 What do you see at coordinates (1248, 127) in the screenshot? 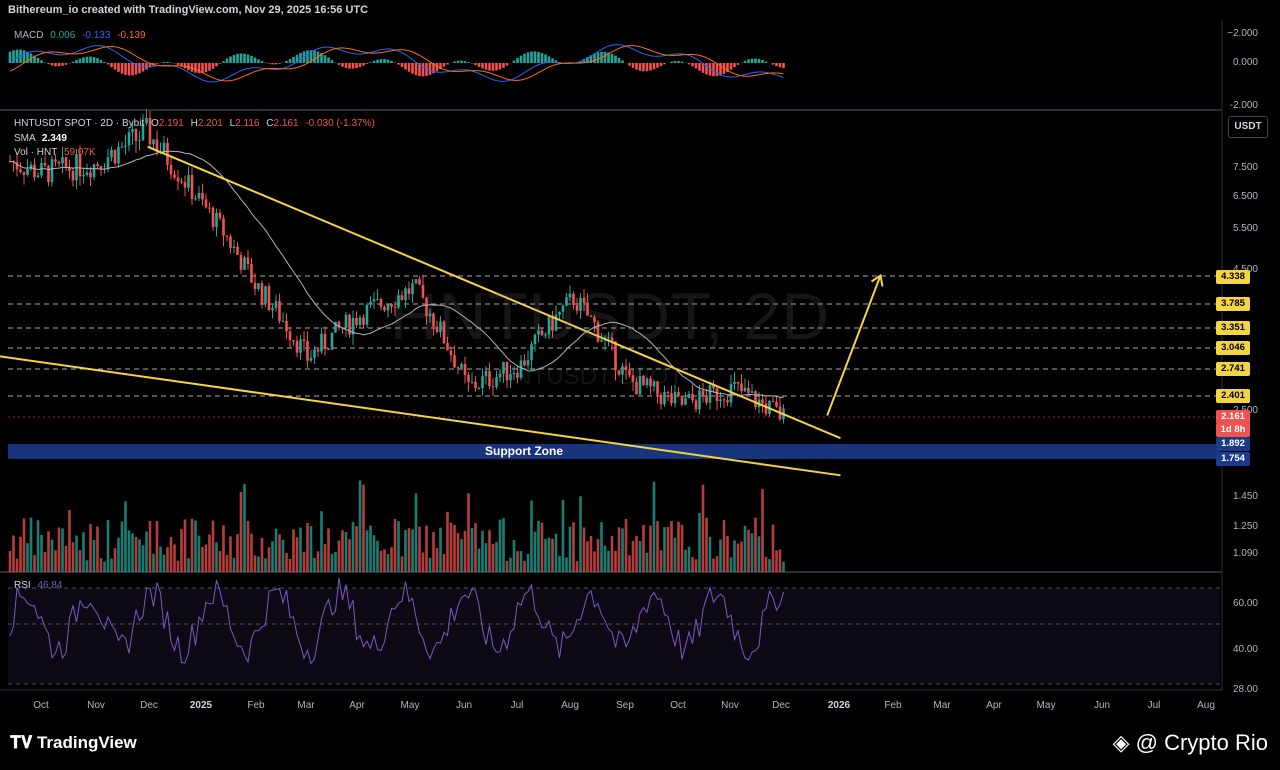
I see `currency-button: USDT` at bounding box center [1248, 127].